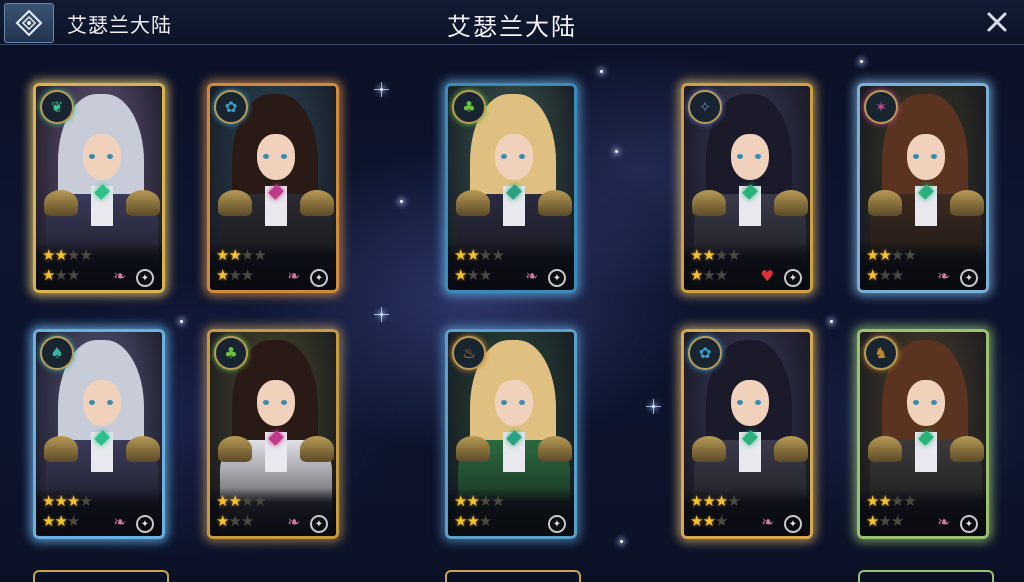  Describe the element at coordinates (923, 188) in the screenshot. I see `hero-card: ✶ ★★★★ ★★★ ❧ ✦` at that location.